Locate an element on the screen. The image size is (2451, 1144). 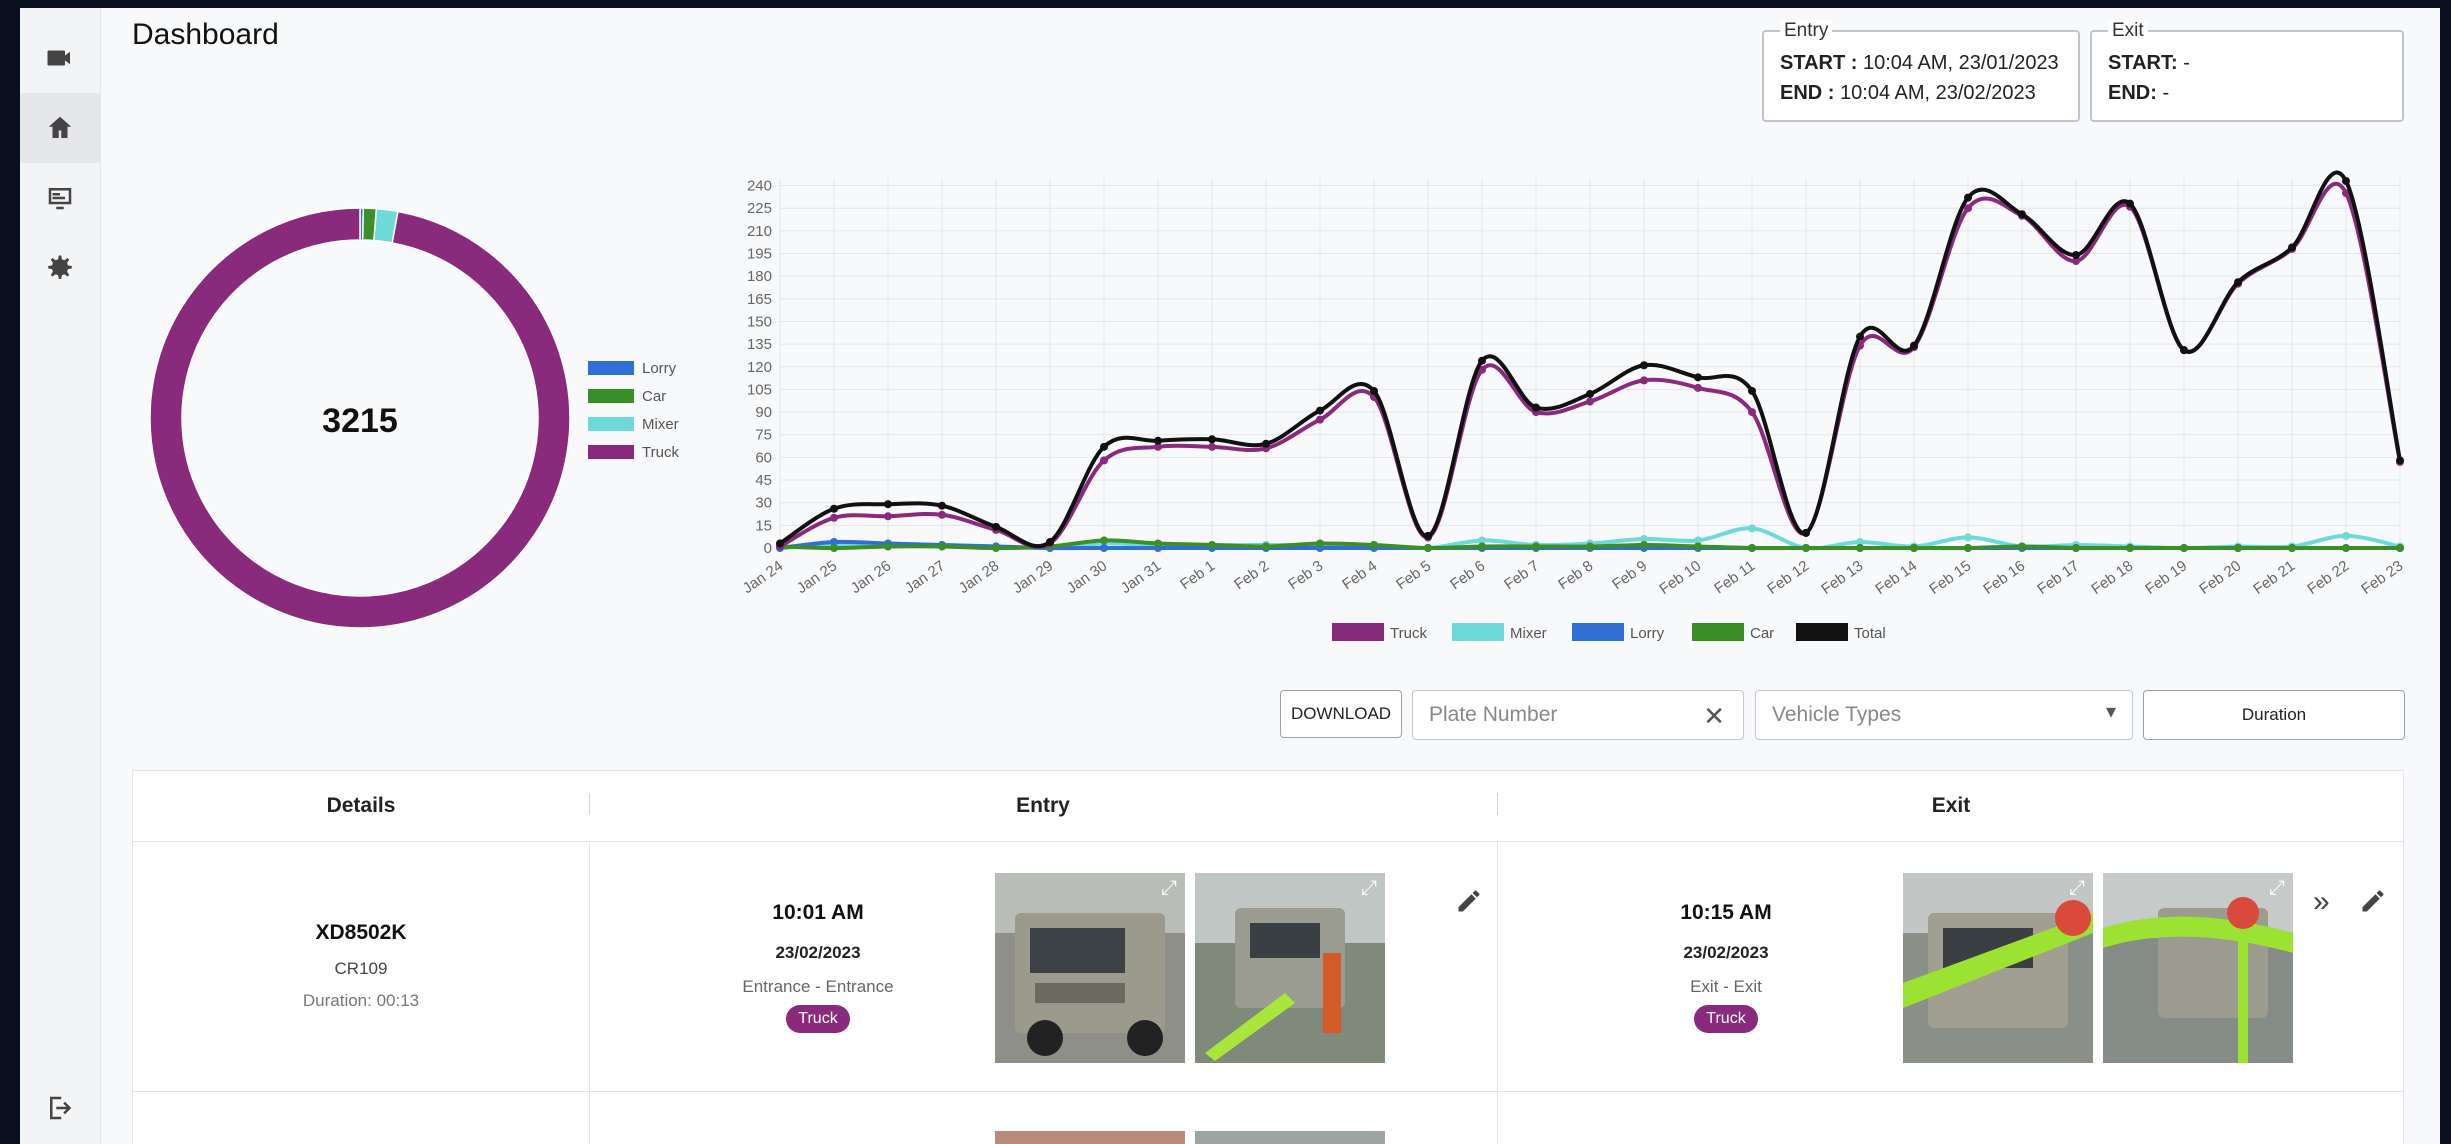
exit-image-1: ⤢ is located at coordinates (1998, 968).